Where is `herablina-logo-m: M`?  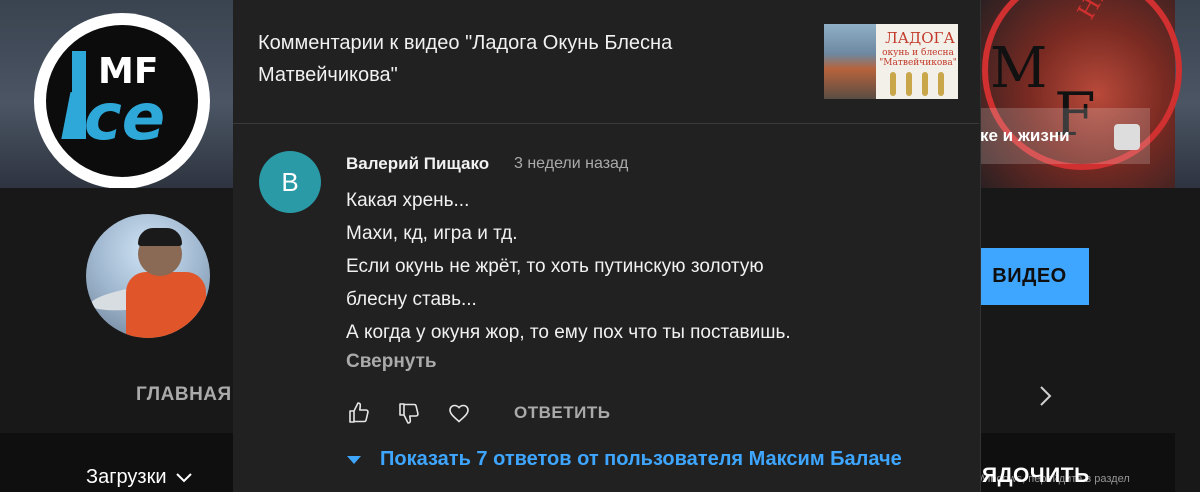
herablina-logo-m: M is located at coordinates (1019, 68).